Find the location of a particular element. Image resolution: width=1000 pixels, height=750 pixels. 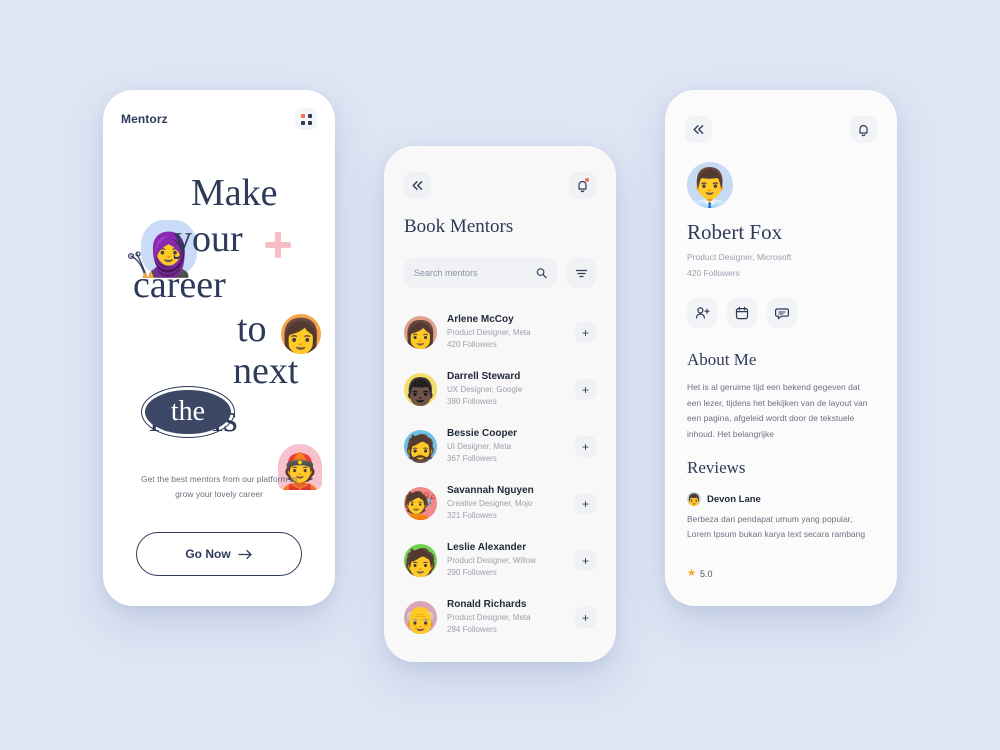

go-now-label: Go Now is located at coordinates (208, 554).